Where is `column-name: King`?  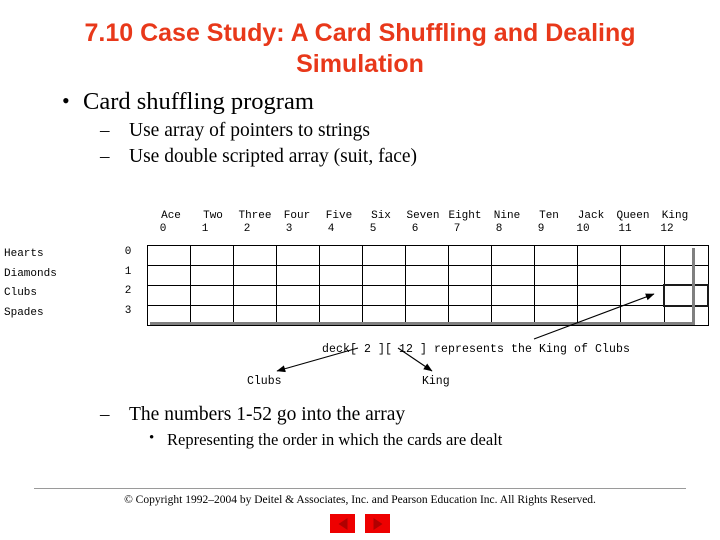
column-name: King is located at coordinates (675, 216).